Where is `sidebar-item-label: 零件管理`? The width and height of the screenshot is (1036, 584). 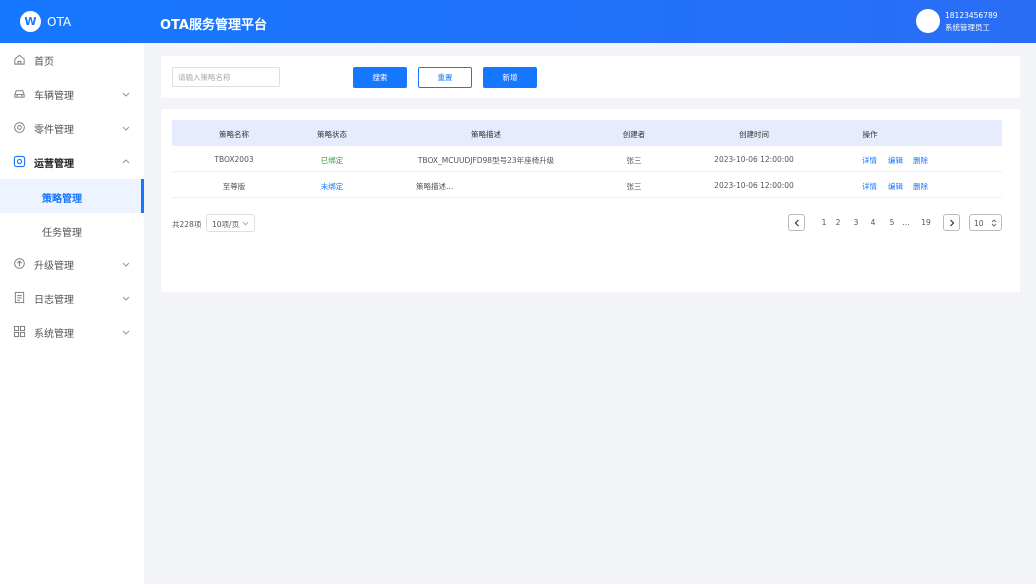
sidebar-item-label: 零件管理 is located at coordinates (54, 130).